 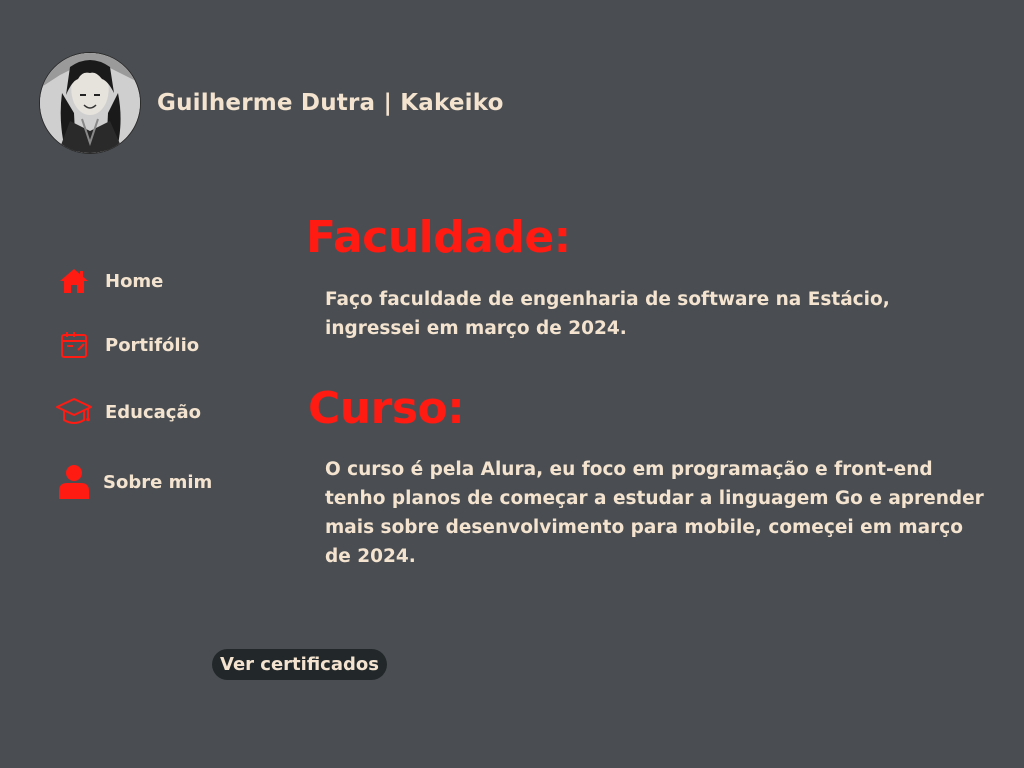 I want to click on portfolio-icon, so click(x=74, y=345).